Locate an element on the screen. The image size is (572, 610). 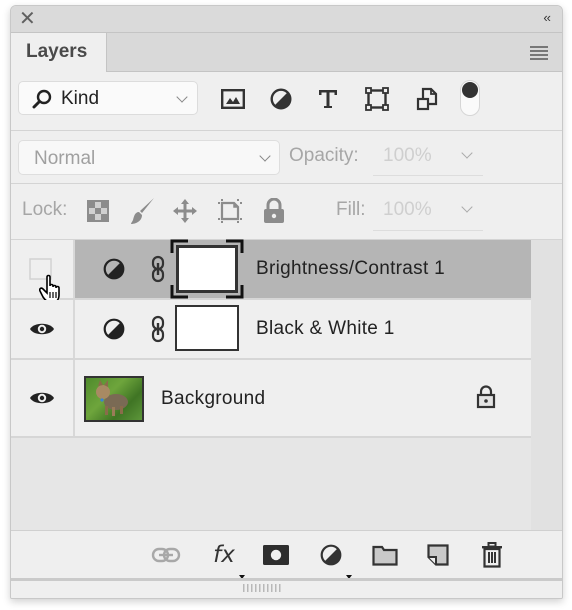
filter-kind-select: Kind is located at coordinates (108, 98).